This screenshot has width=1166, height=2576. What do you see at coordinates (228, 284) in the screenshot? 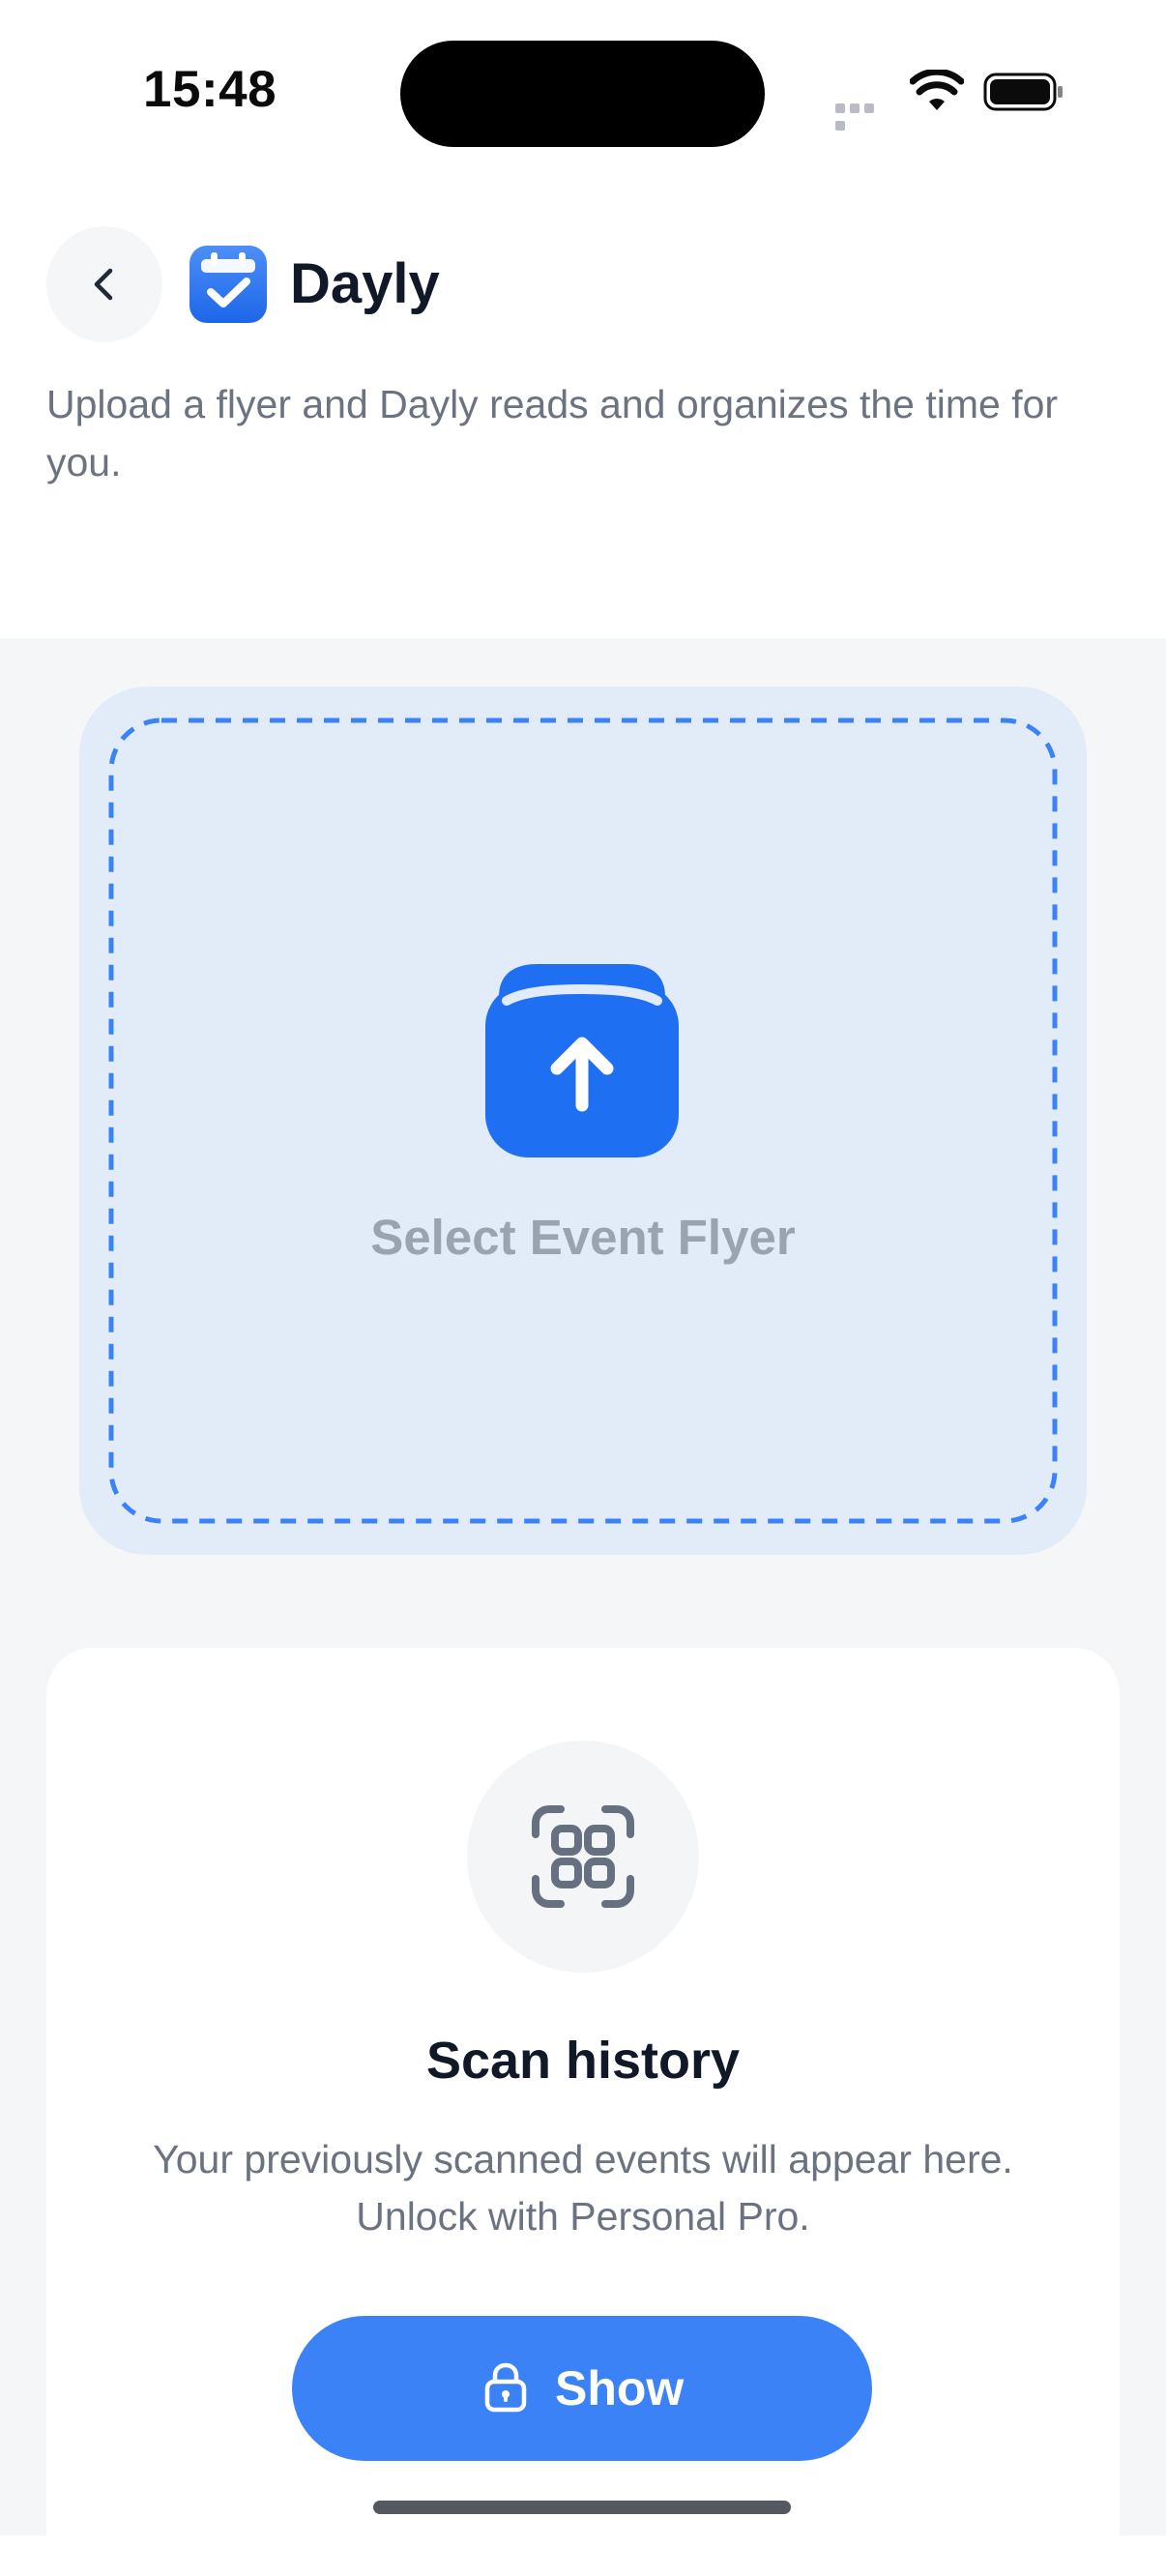
I see `calendar-check-icon` at bounding box center [228, 284].